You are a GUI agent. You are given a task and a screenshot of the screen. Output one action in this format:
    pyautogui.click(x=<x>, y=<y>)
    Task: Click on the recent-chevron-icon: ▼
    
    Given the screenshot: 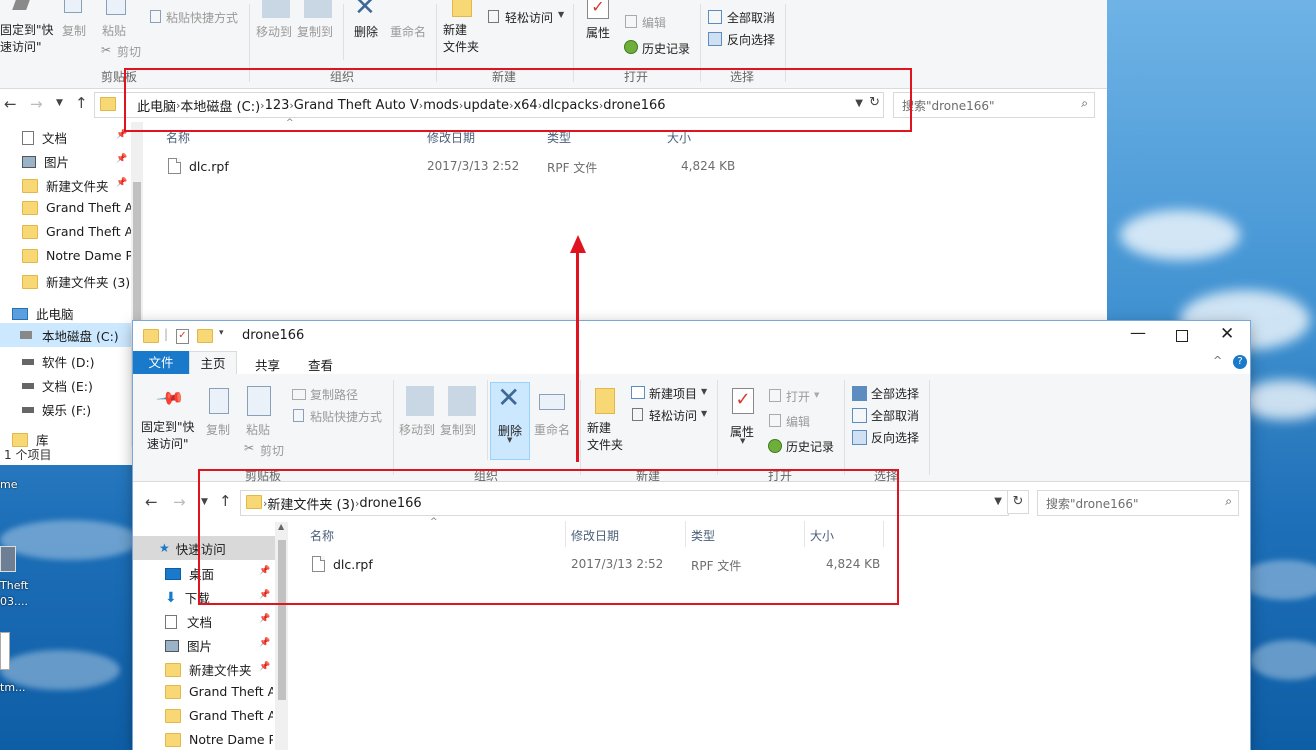 What is the action you would take?
    pyautogui.click(x=59, y=103)
    